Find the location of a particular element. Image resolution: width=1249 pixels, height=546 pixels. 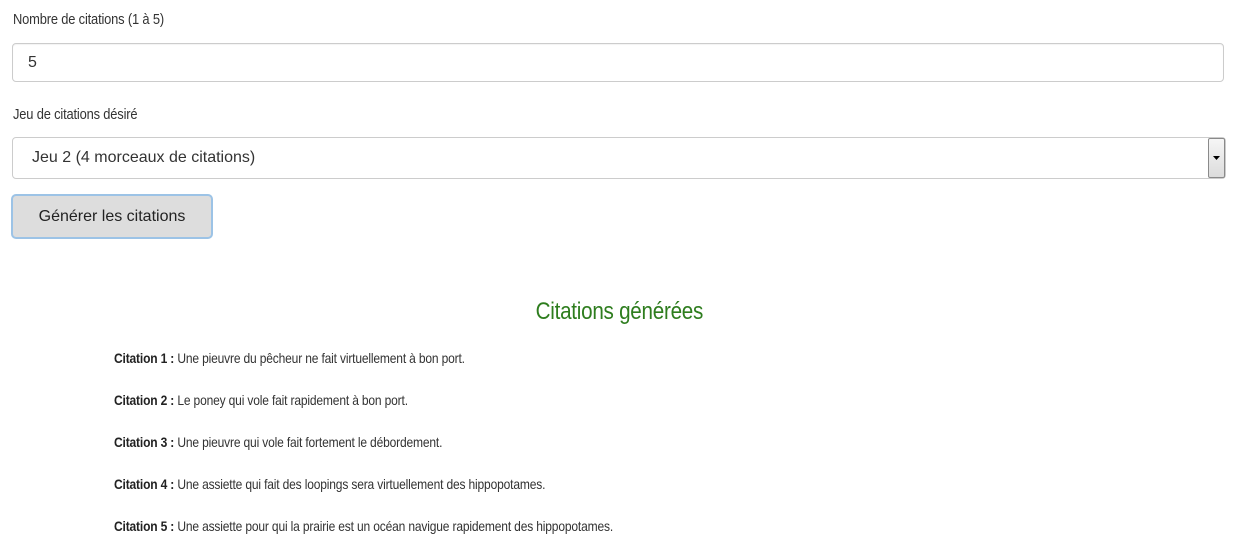

set-select: Jeu 2 (4 morceaux de citations) is located at coordinates (619, 158).